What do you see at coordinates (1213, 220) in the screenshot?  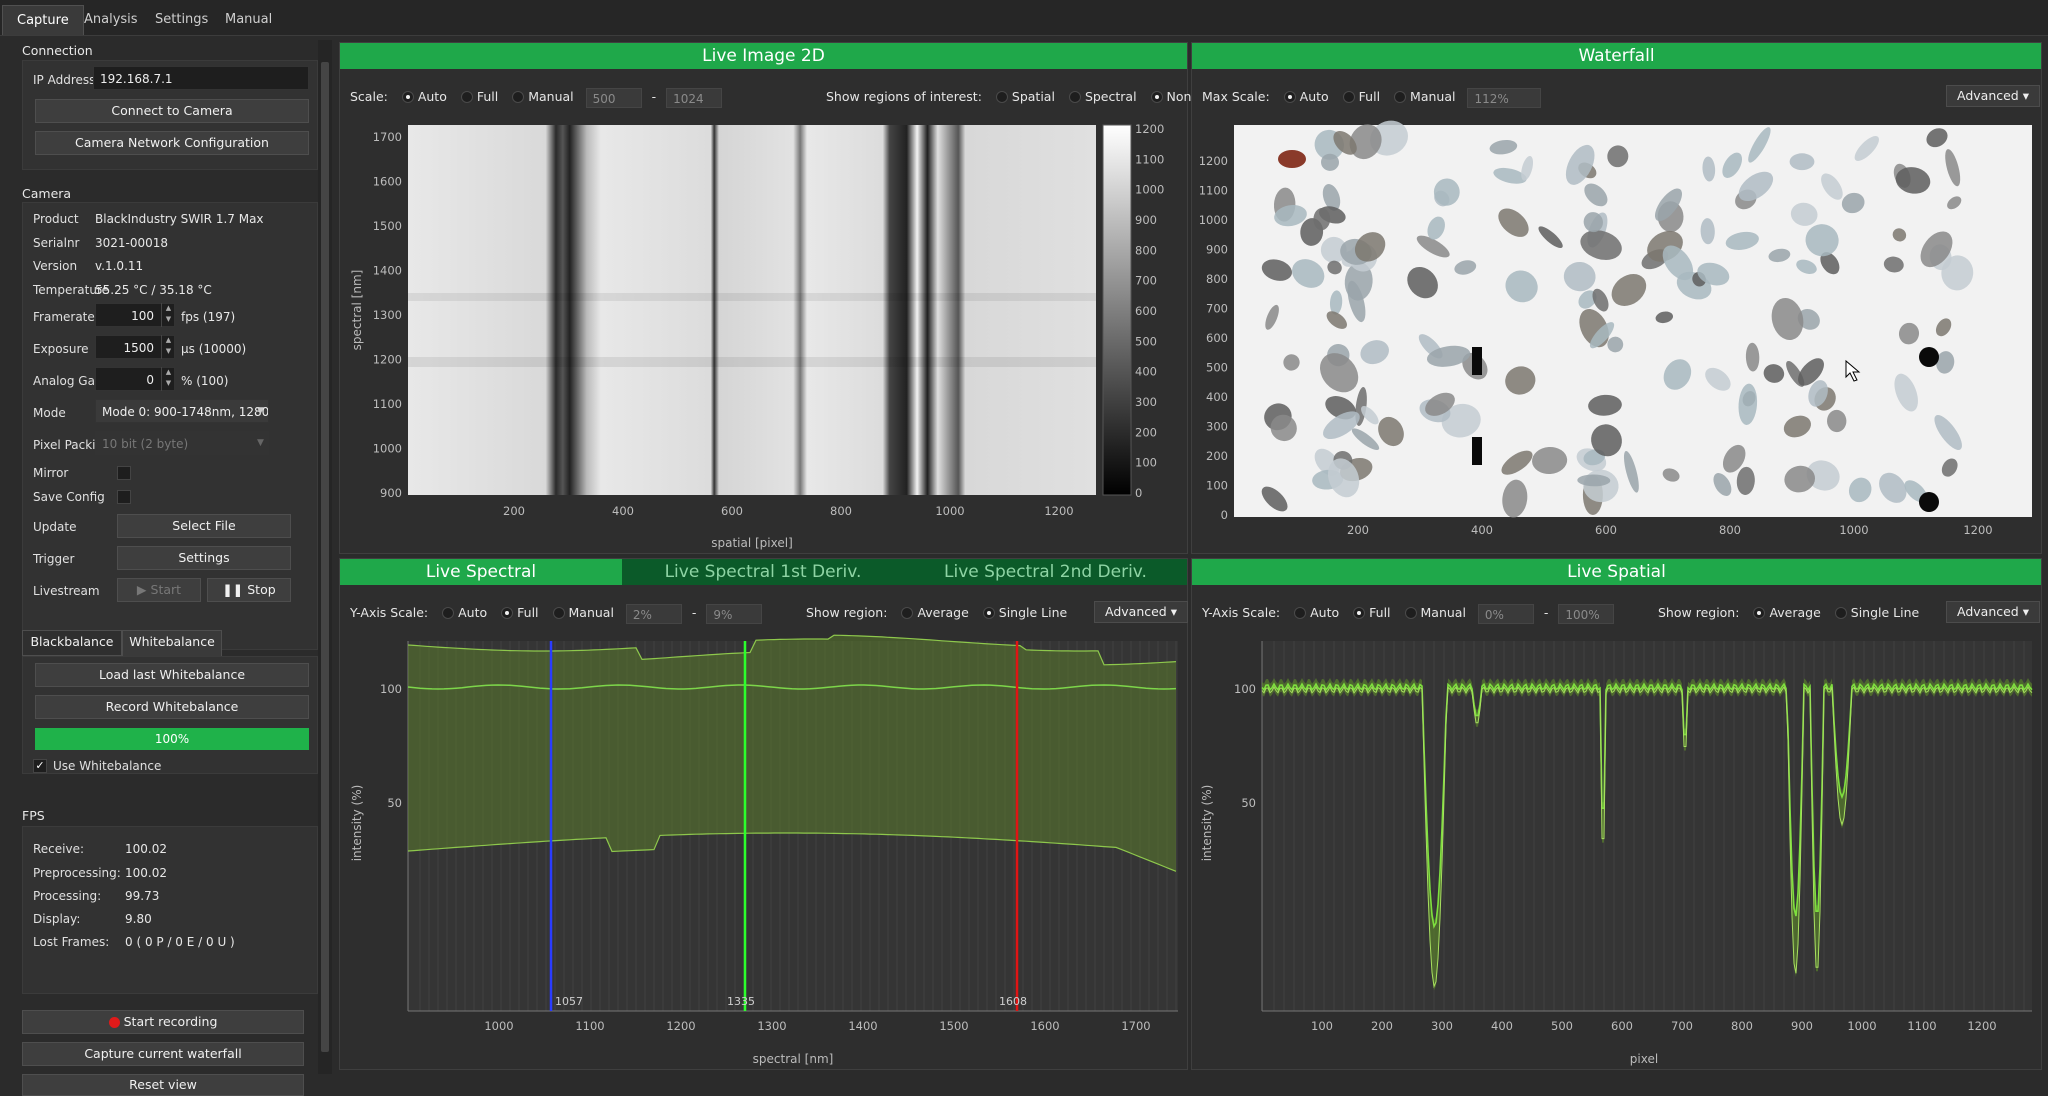 I see `tick-label: 1000` at bounding box center [1213, 220].